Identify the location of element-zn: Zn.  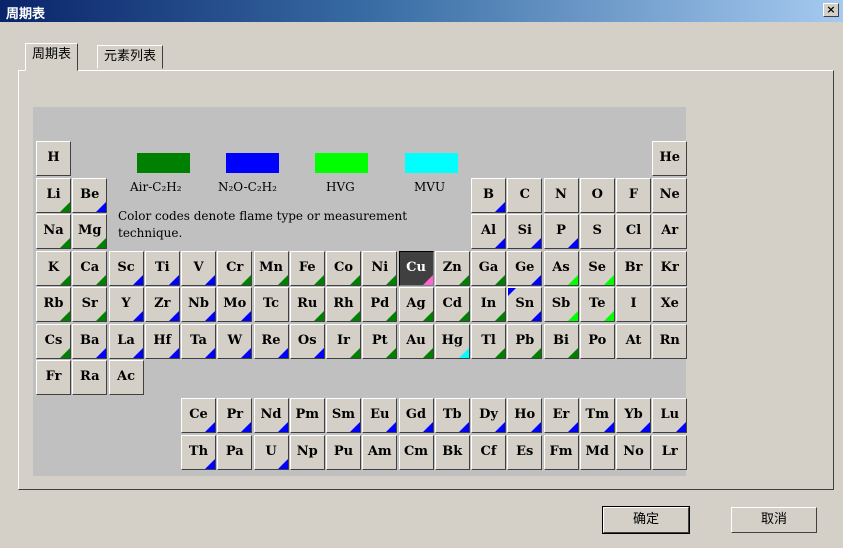
(452, 268).